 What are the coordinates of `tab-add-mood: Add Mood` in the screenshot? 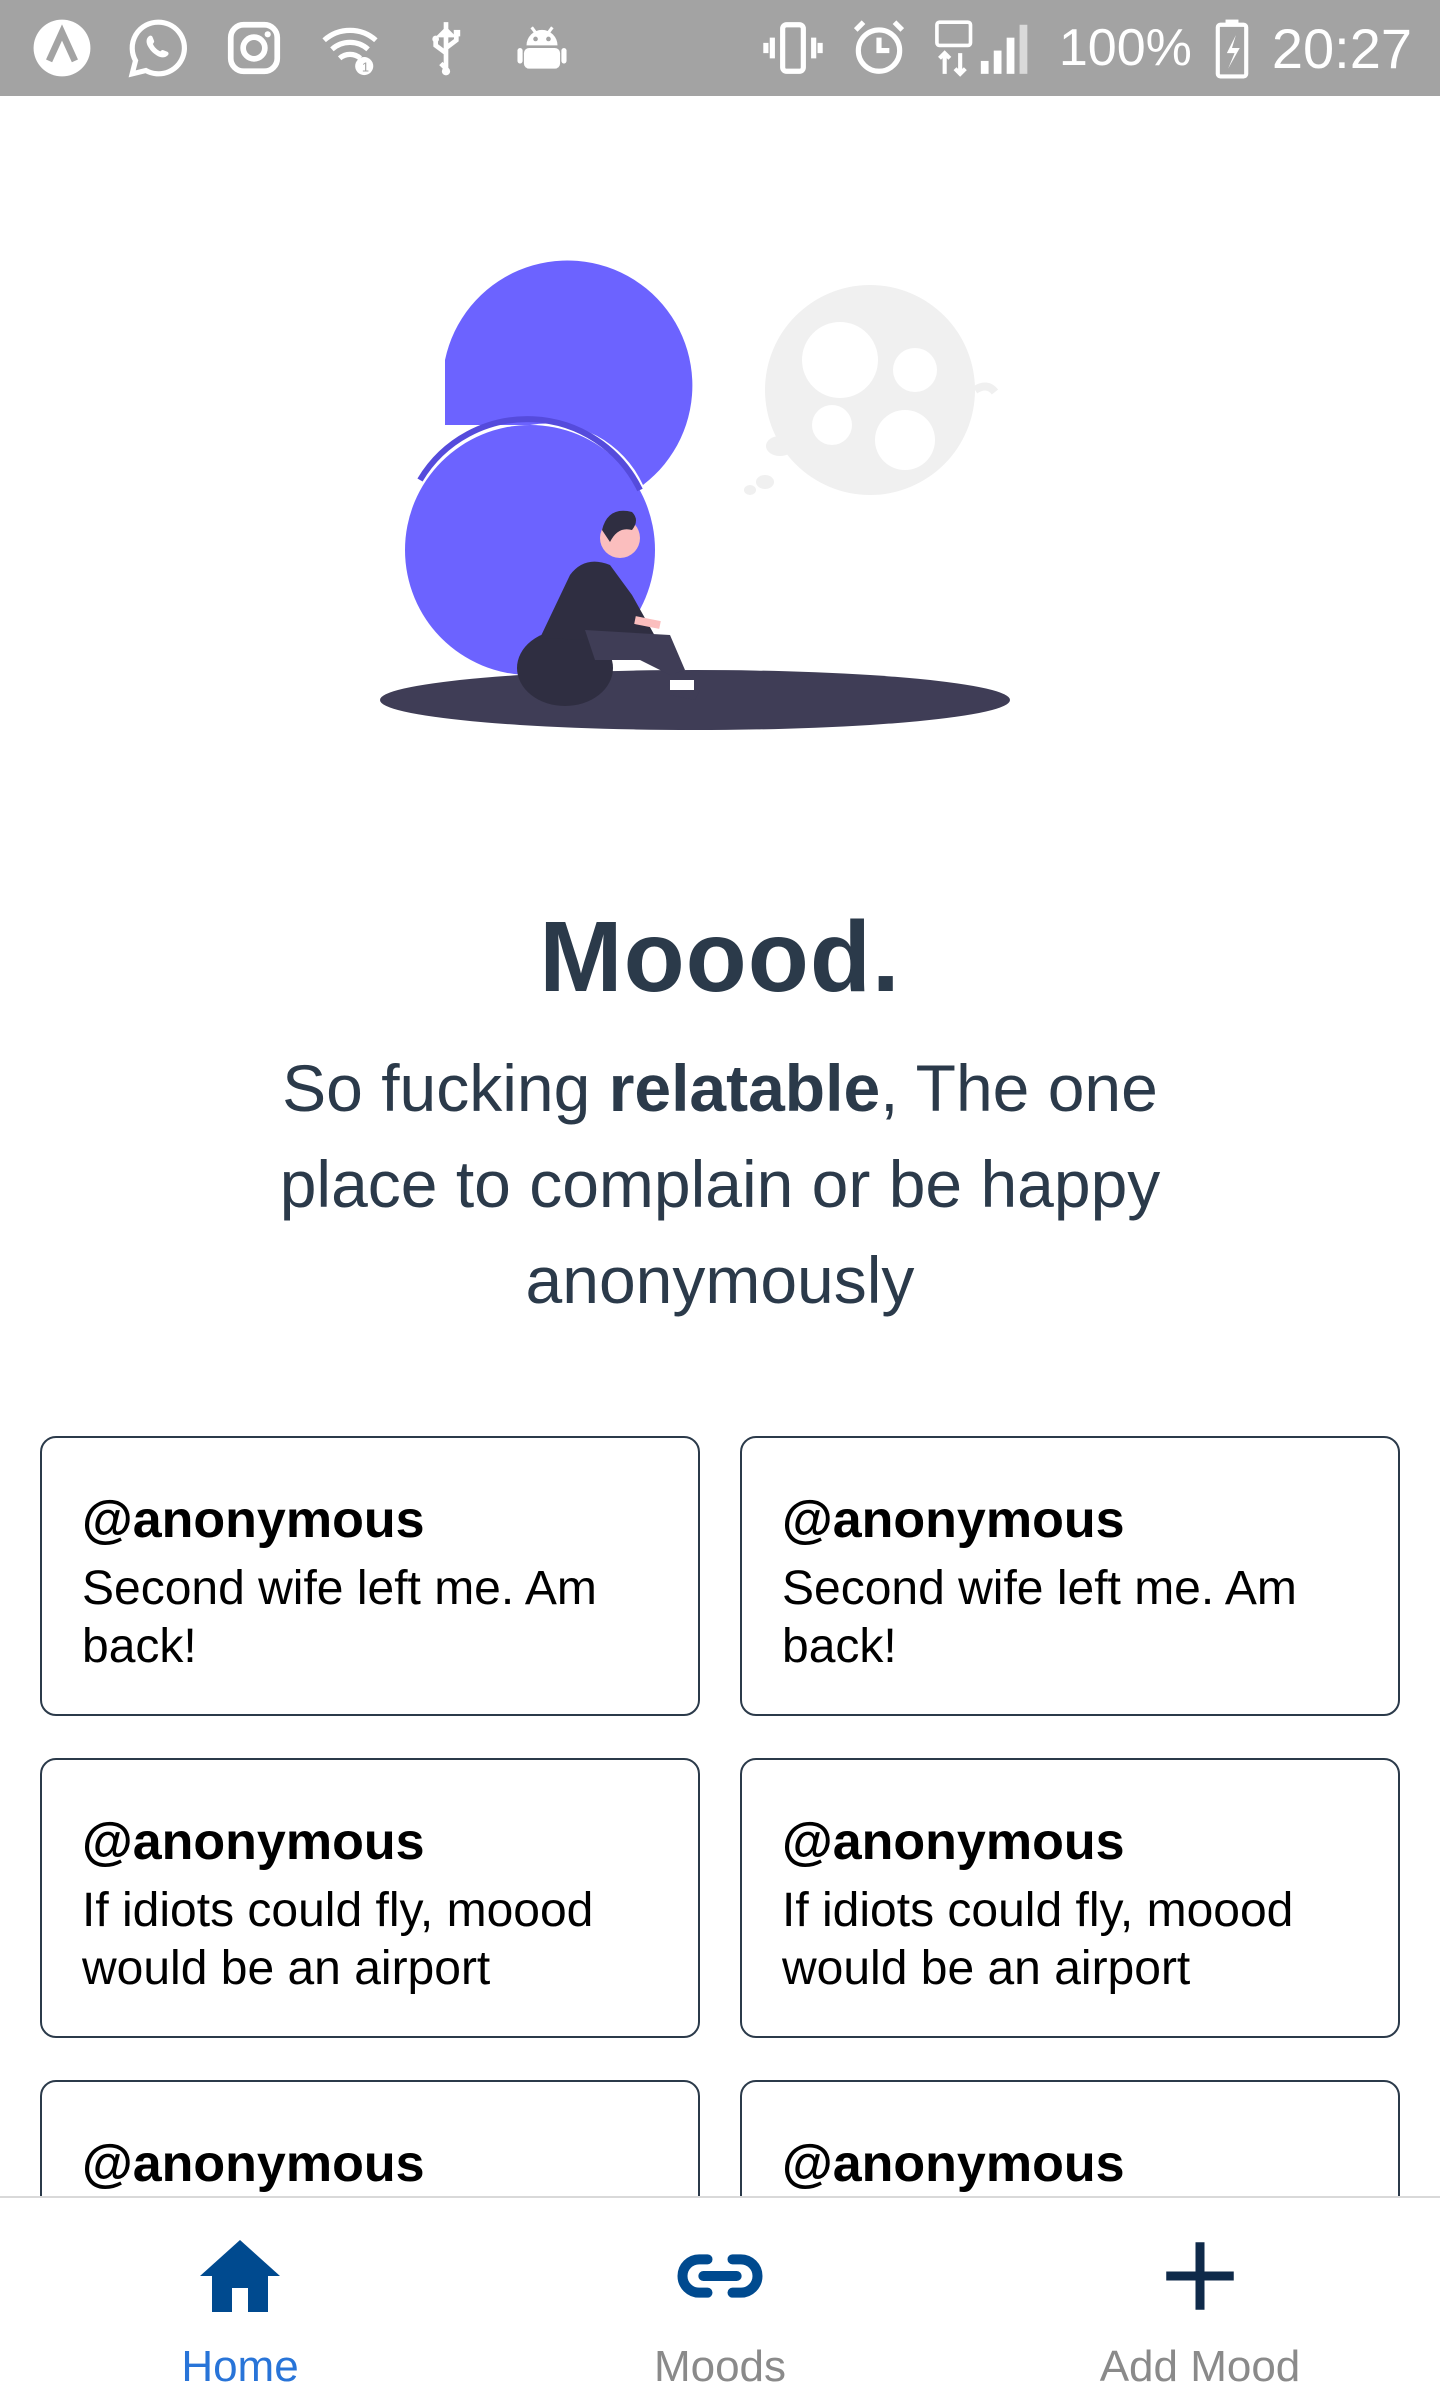 It's located at (1200, 2296).